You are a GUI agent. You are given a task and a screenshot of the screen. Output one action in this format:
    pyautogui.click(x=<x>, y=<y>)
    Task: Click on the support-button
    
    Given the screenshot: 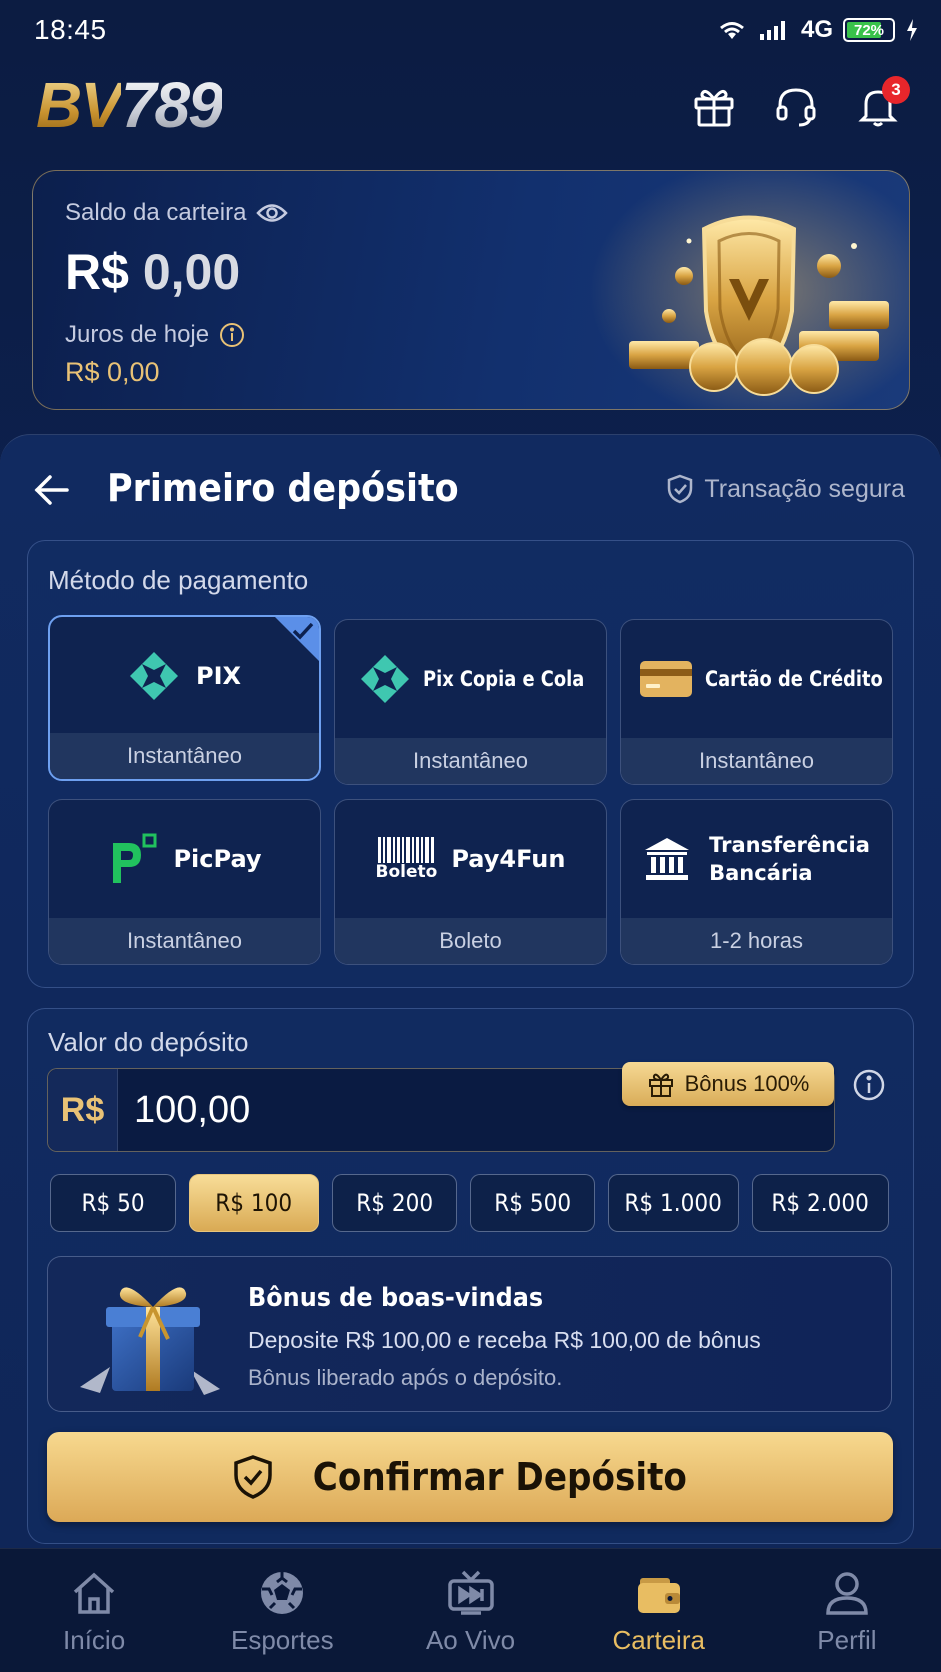 What is the action you would take?
    pyautogui.click(x=796, y=106)
    